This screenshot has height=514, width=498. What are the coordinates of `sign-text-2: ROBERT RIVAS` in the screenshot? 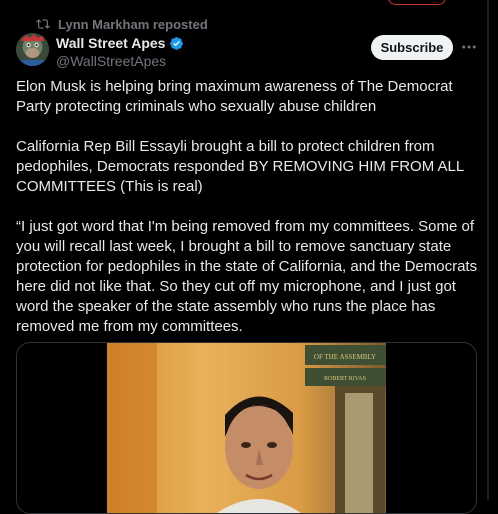 It's located at (345, 379).